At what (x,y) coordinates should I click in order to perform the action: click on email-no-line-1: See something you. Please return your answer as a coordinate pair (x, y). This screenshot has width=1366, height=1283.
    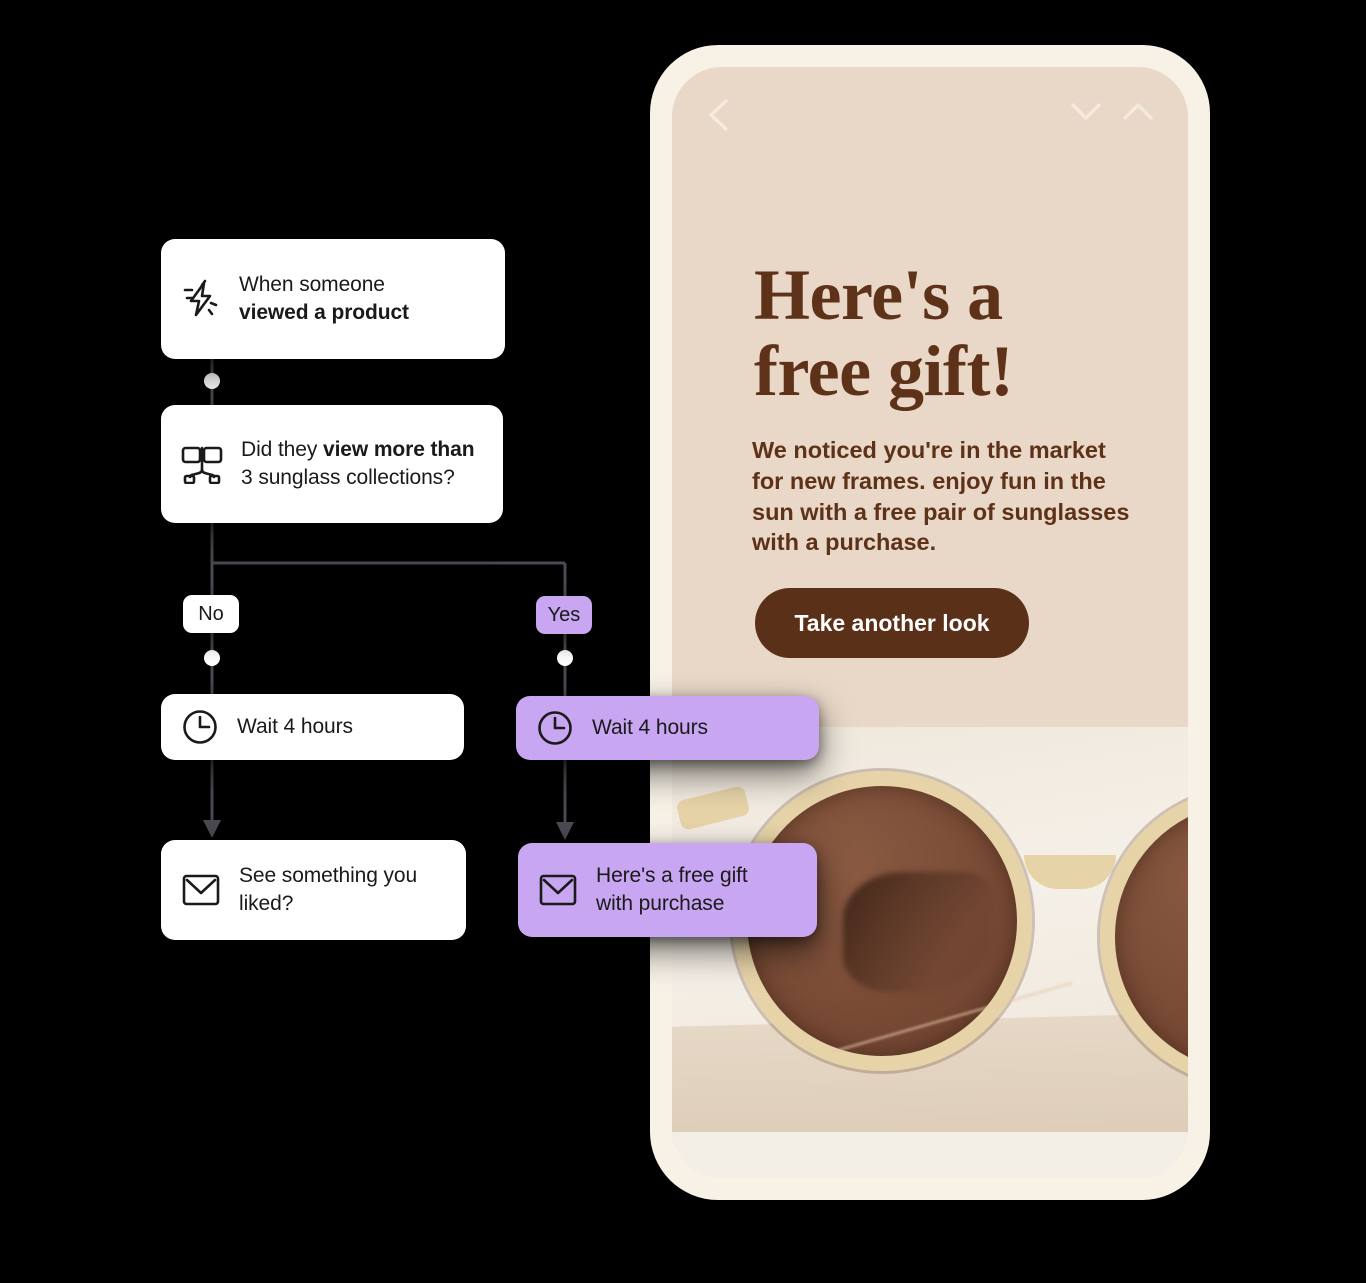
    Looking at the image, I should click on (328, 876).